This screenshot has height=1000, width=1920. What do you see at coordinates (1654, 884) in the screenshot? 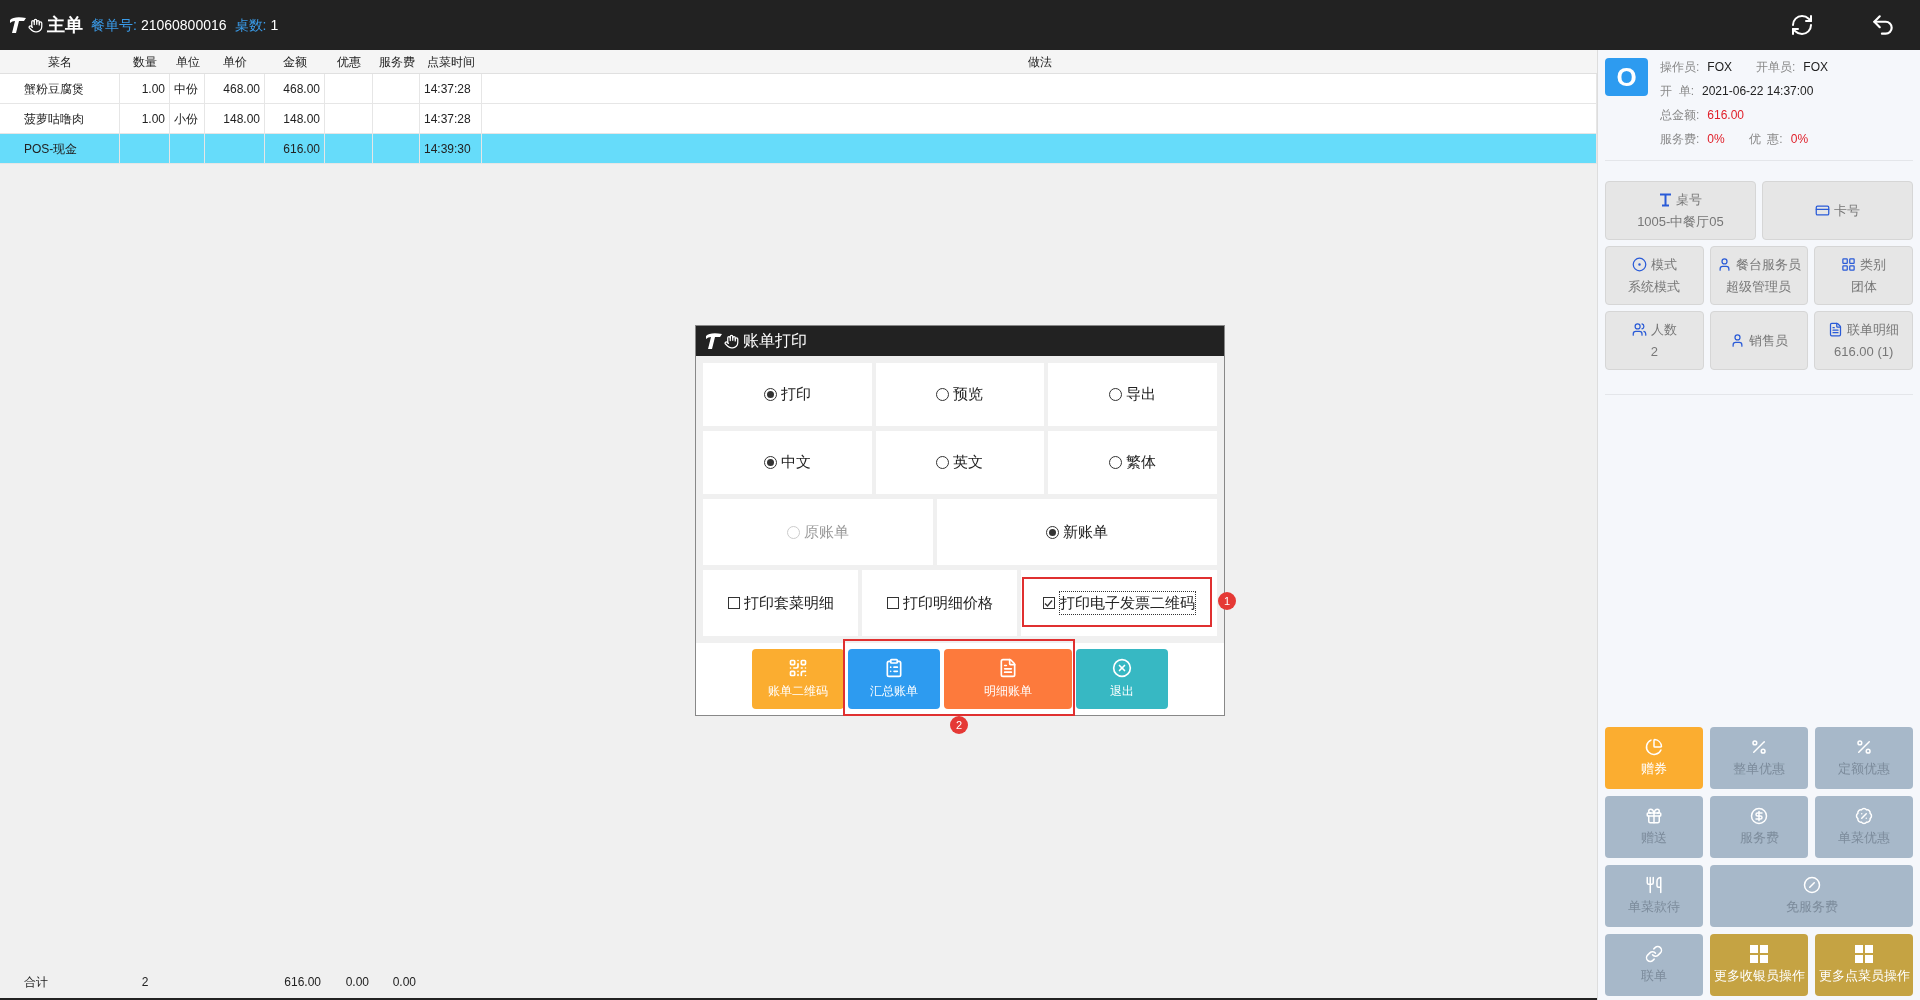
I see `utensils-icon` at bounding box center [1654, 884].